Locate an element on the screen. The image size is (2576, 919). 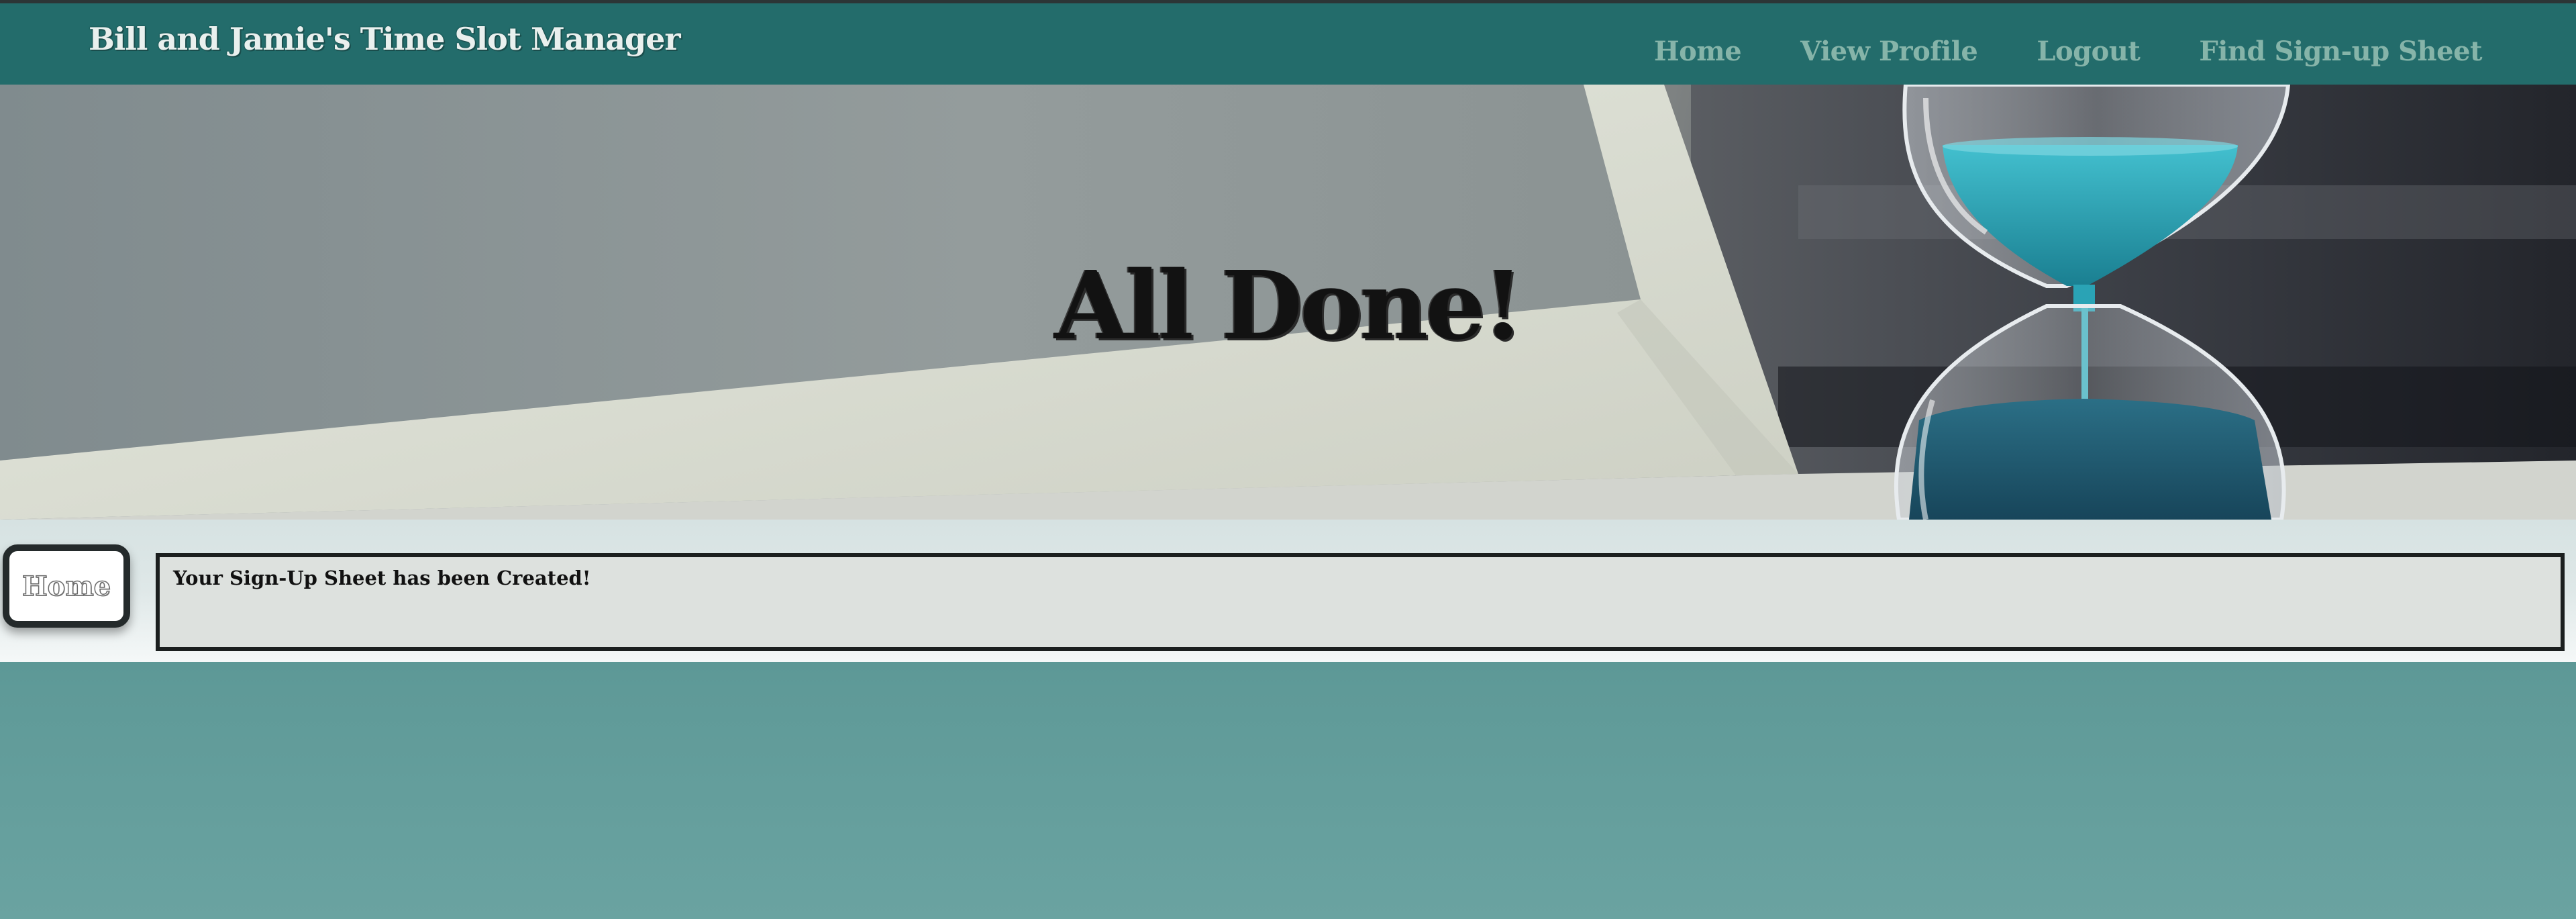
home-button: Home is located at coordinates (66, 586).